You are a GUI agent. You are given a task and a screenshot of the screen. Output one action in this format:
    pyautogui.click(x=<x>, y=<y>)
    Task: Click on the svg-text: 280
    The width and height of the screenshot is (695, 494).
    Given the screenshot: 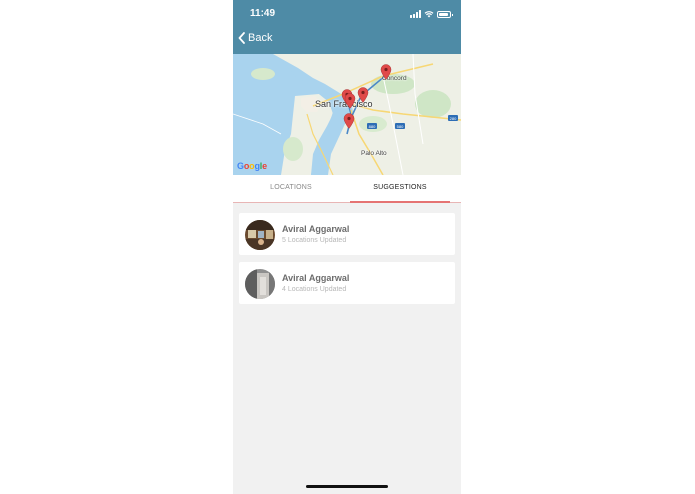 What is the action you would take?
    pyautogui.click(x=453, y=118)
    